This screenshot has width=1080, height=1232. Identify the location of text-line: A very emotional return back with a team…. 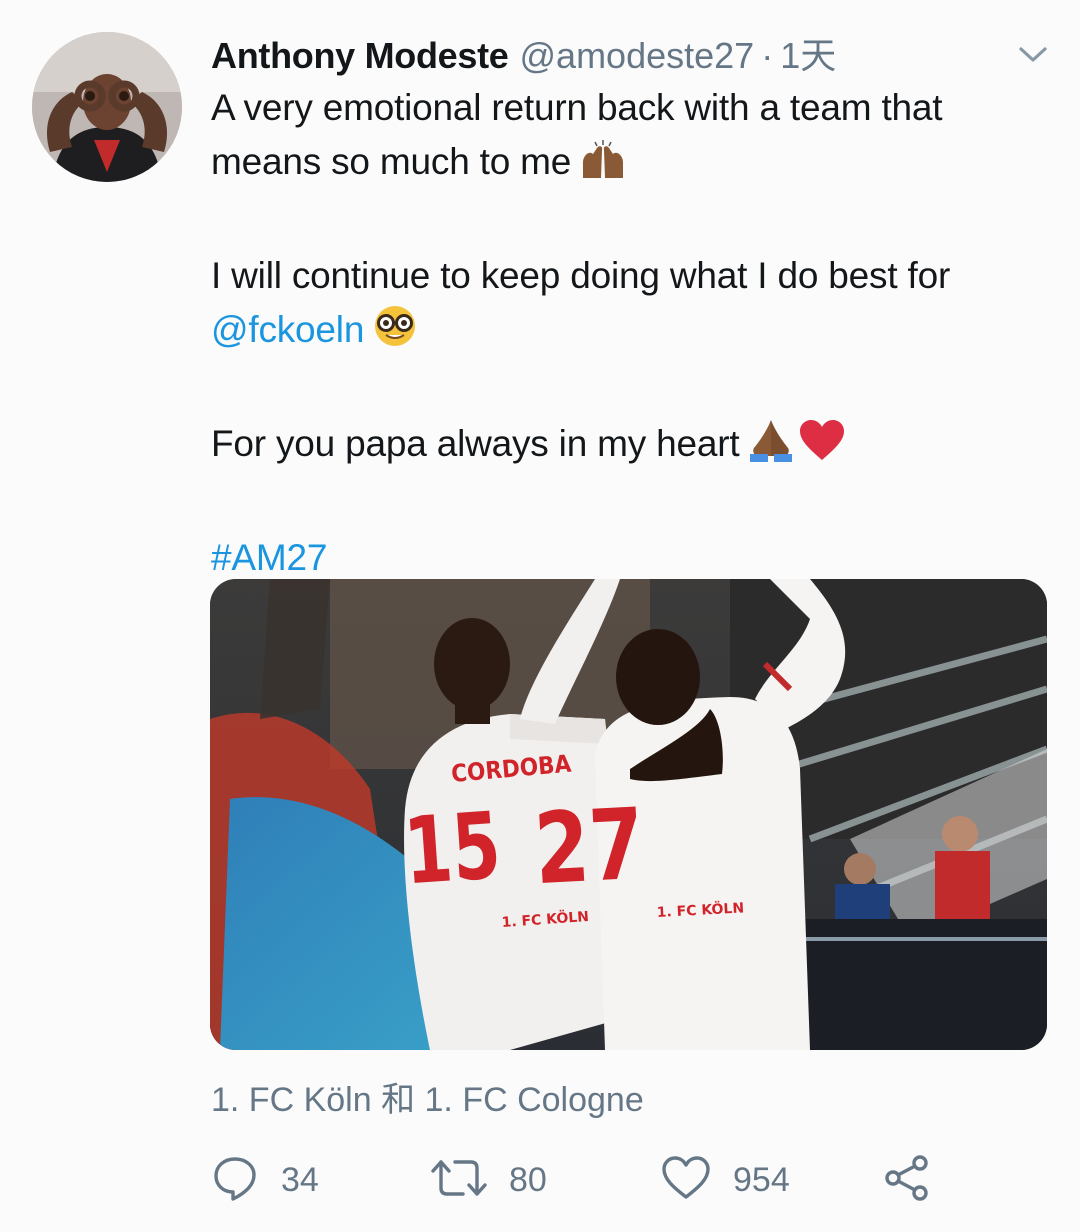
(577, 107).